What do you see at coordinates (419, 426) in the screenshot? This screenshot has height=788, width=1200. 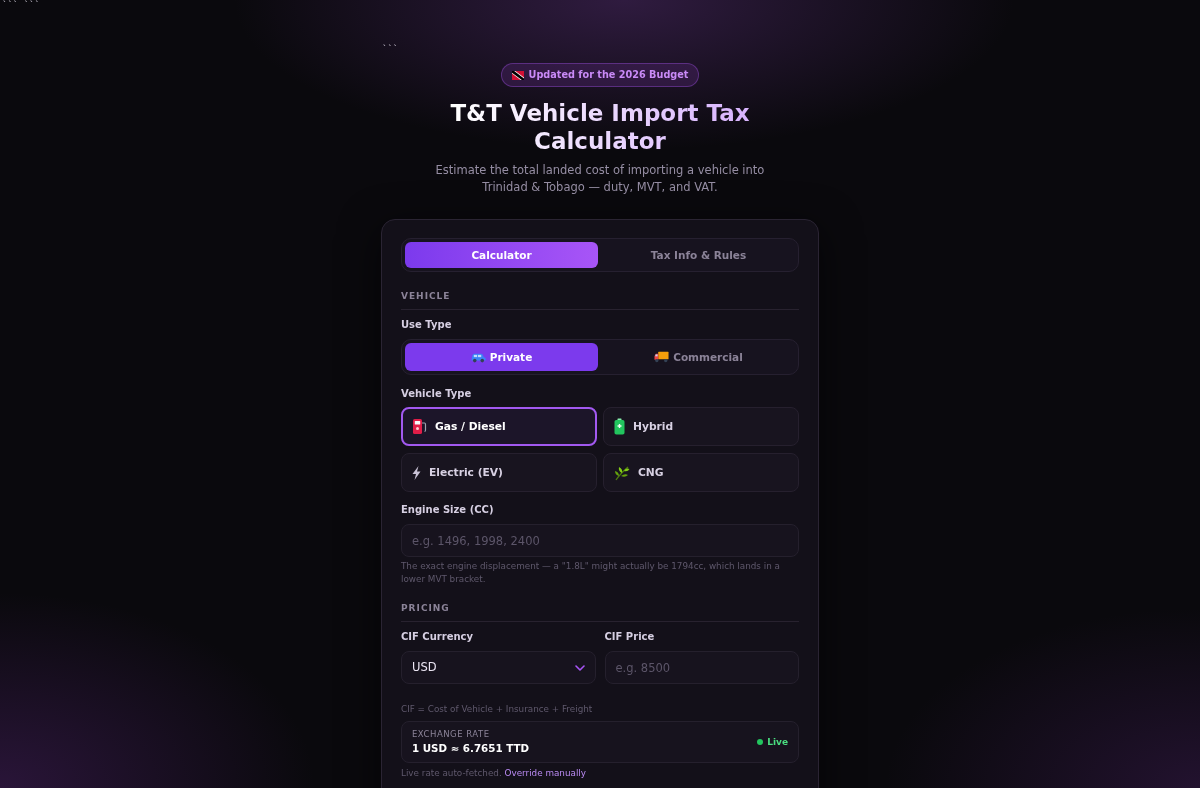 I see `fuel-pump-icon` at bounding box center [419, 426].